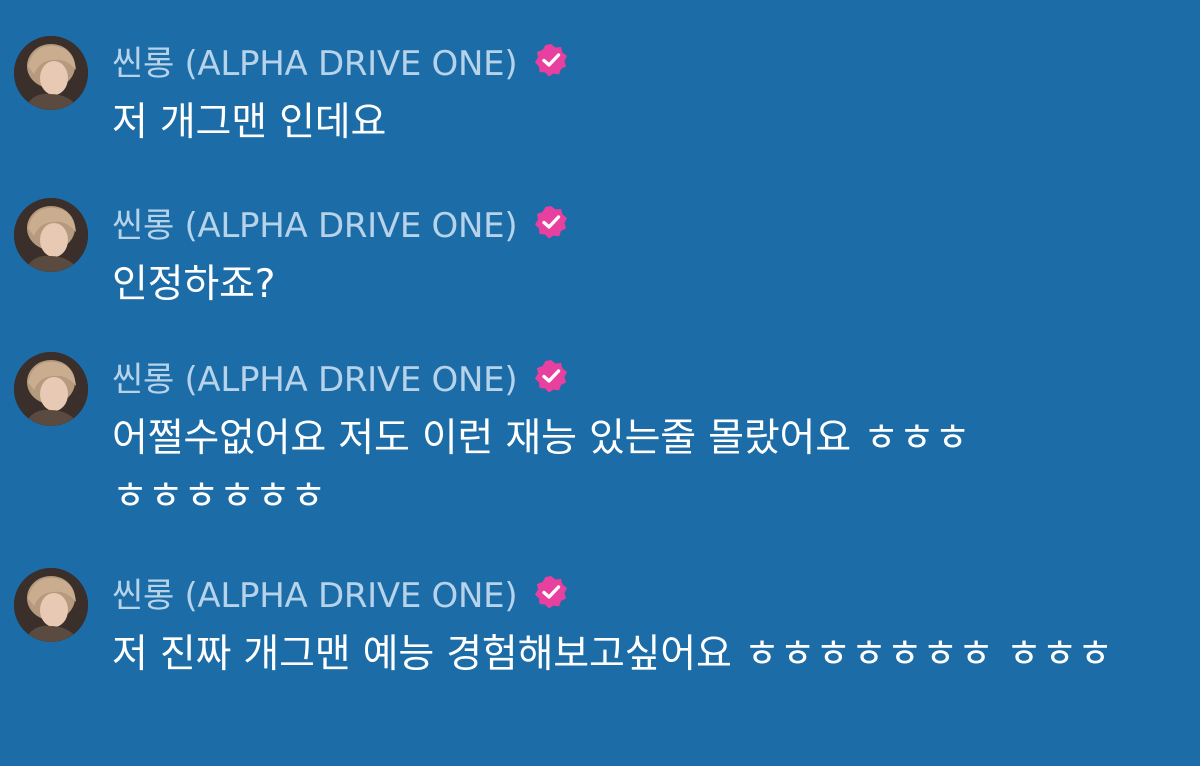 This screenshot has width=1200, height=766. I want to click on message-text: 인정하죠?, so click(194, 284).